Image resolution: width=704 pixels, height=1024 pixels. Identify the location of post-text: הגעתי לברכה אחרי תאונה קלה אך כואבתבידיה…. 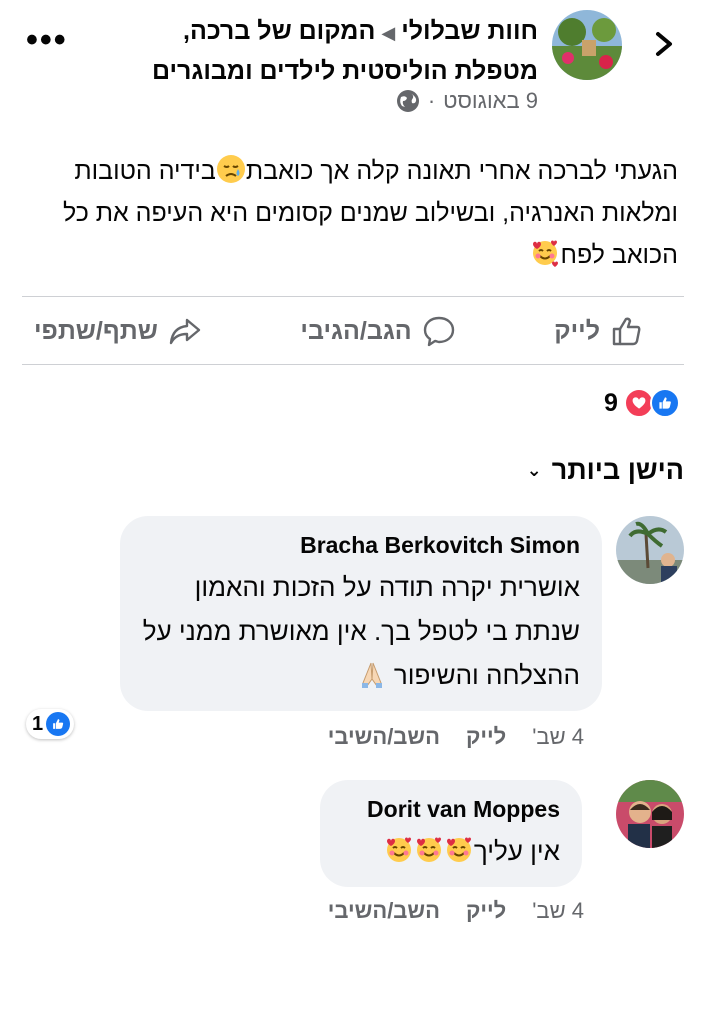
(348, 213).